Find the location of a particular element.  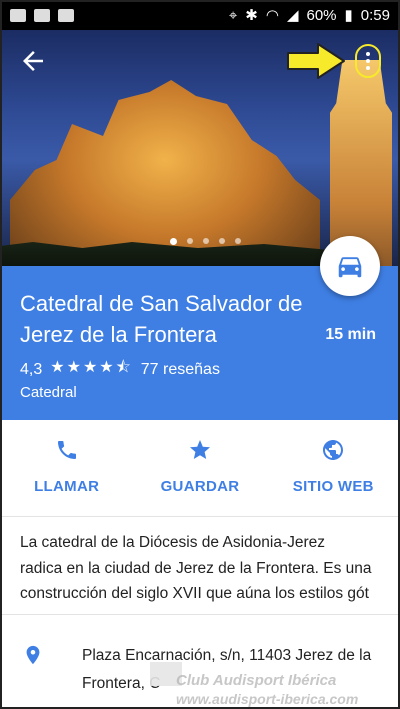

directions-button is located at coordinates (350, 266).